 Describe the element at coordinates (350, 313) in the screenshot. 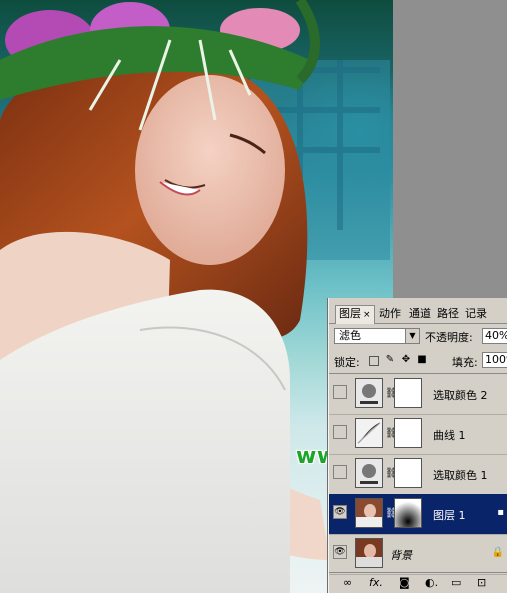

I see `tab-layers-label: 图层` at that location.